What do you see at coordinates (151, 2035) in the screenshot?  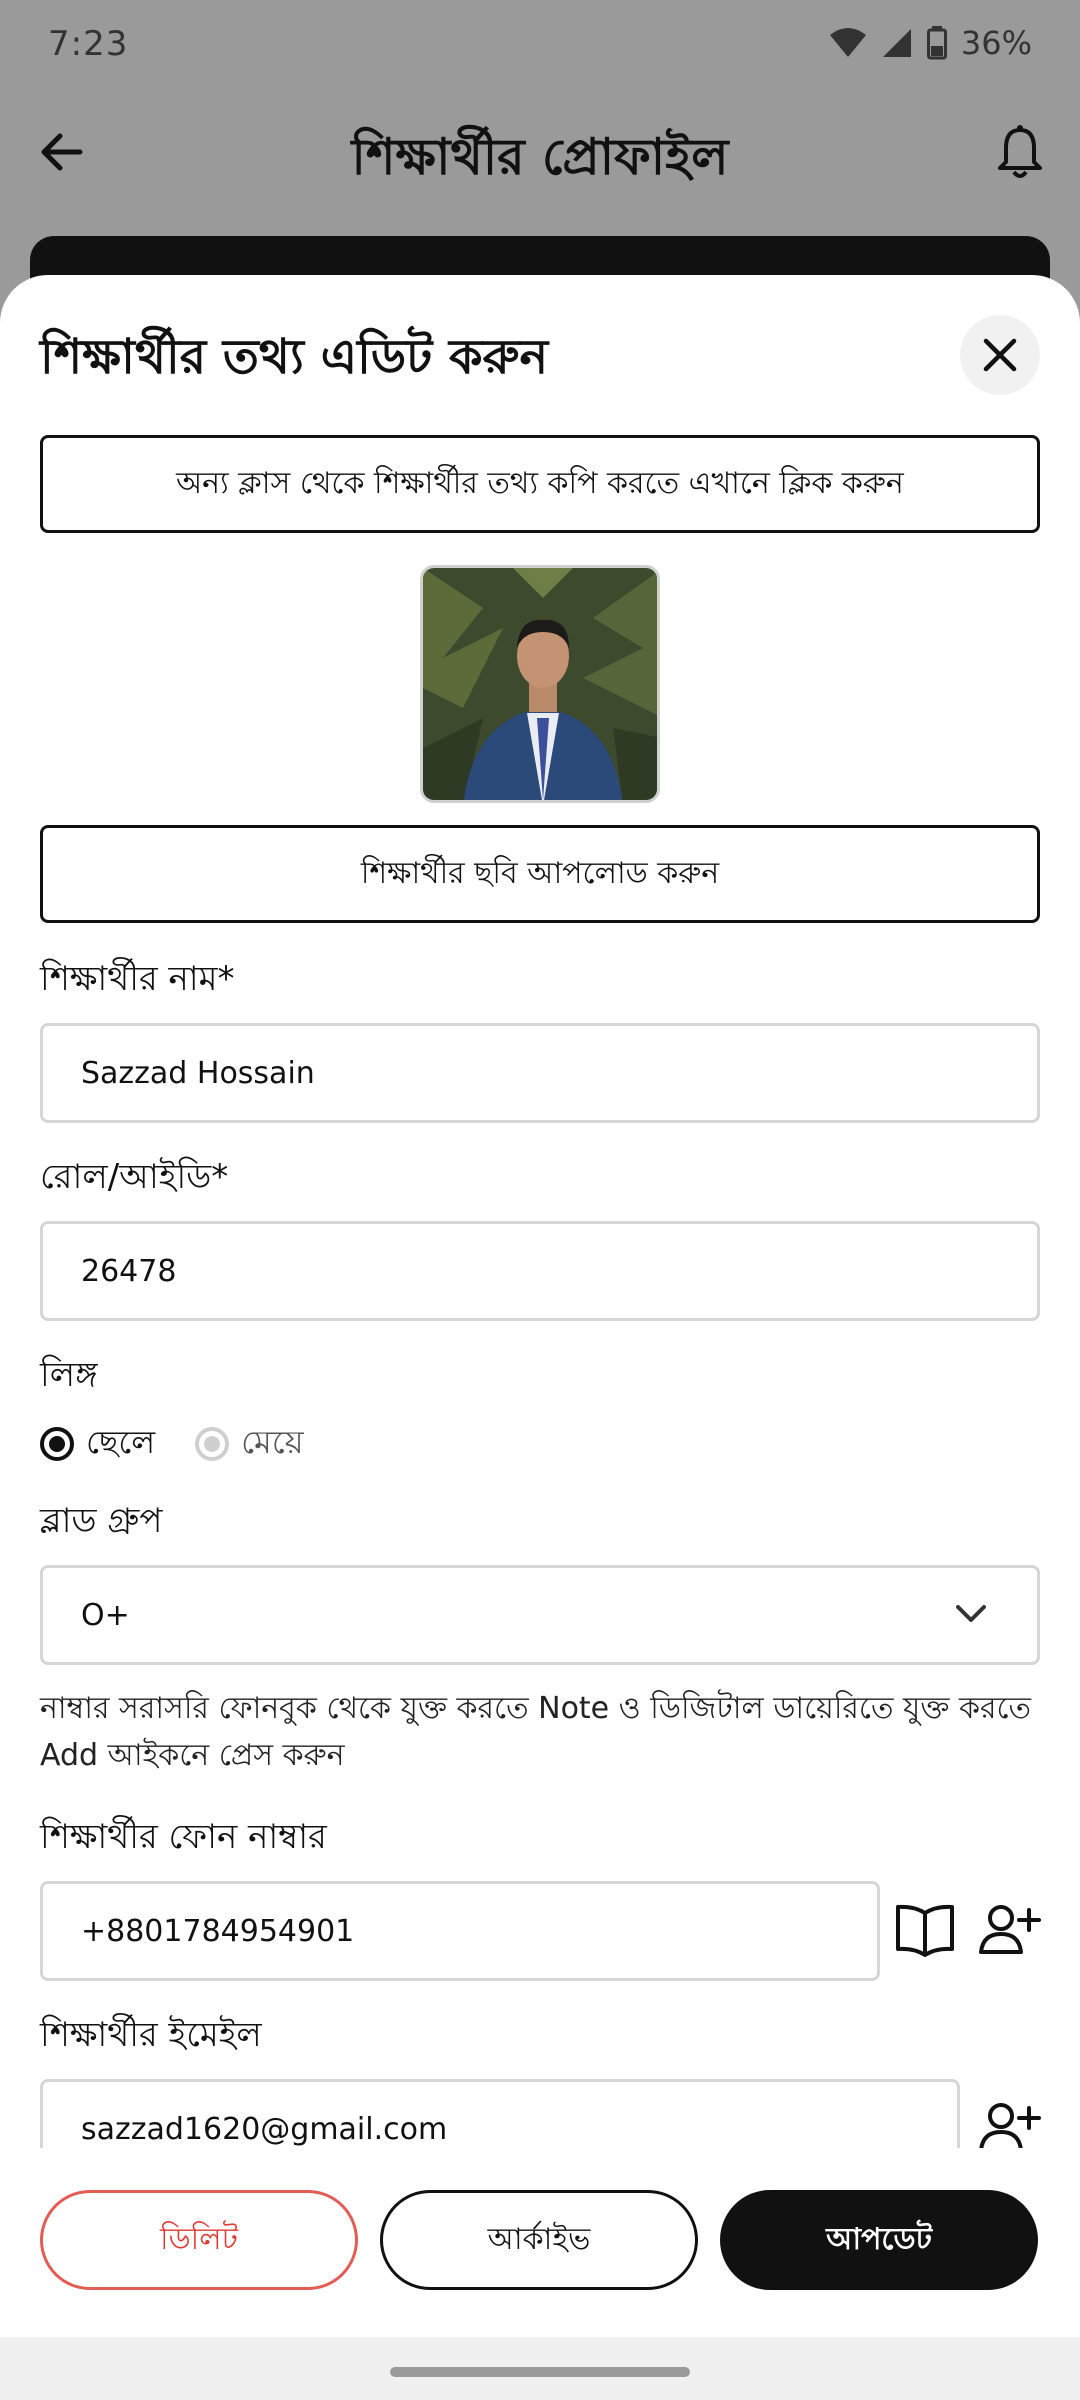 I see `email-label: শিক্ষার্থীর ইমেইল` at bounding box center [151, 2035].